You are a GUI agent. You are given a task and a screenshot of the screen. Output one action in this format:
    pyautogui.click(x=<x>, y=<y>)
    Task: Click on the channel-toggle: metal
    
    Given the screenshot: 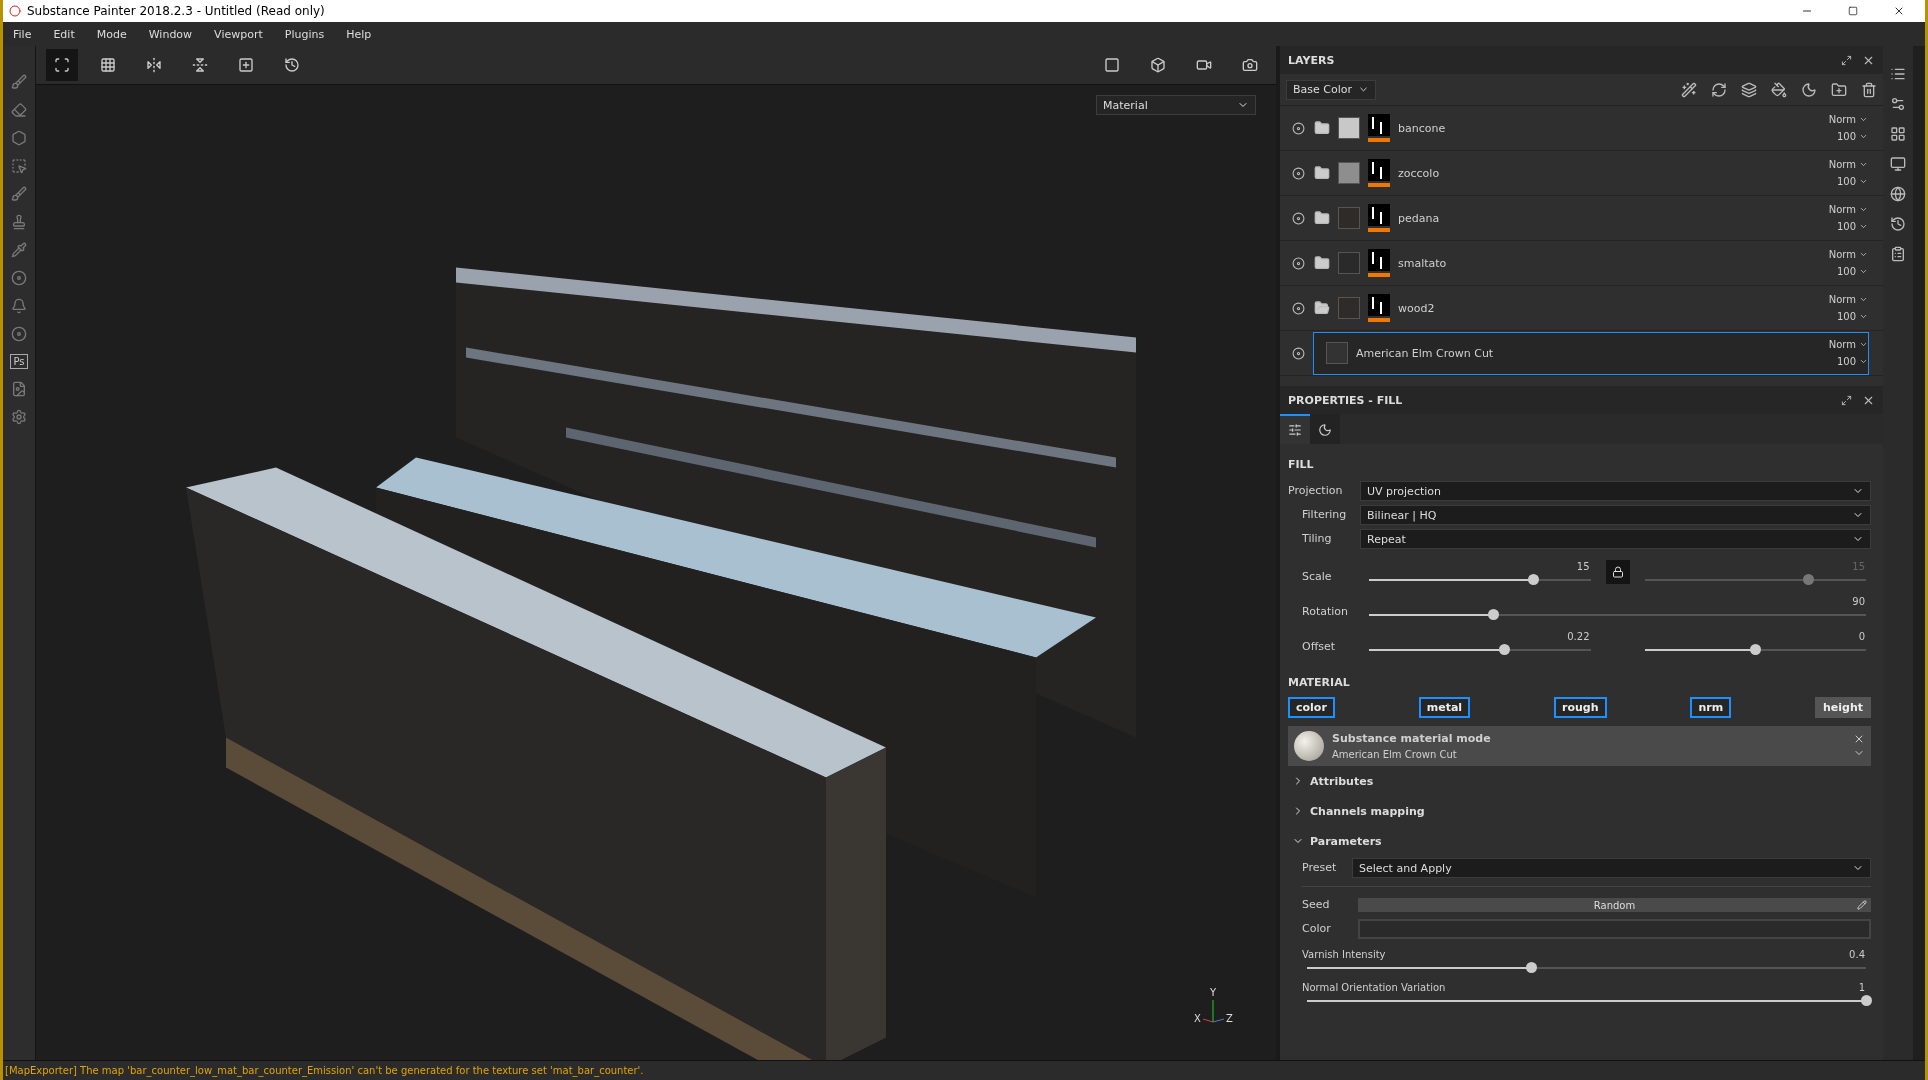 What is the action you would take?
    pyautogui.click(x=1444, y=707)
    